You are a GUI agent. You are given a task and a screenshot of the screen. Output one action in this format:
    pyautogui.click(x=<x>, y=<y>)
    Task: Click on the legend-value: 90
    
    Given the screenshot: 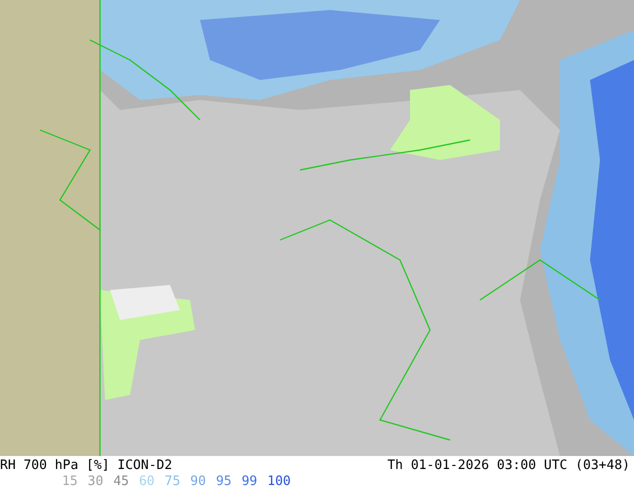 What is the action you would take?
    pyautogui.click(x=198, y=481)
    